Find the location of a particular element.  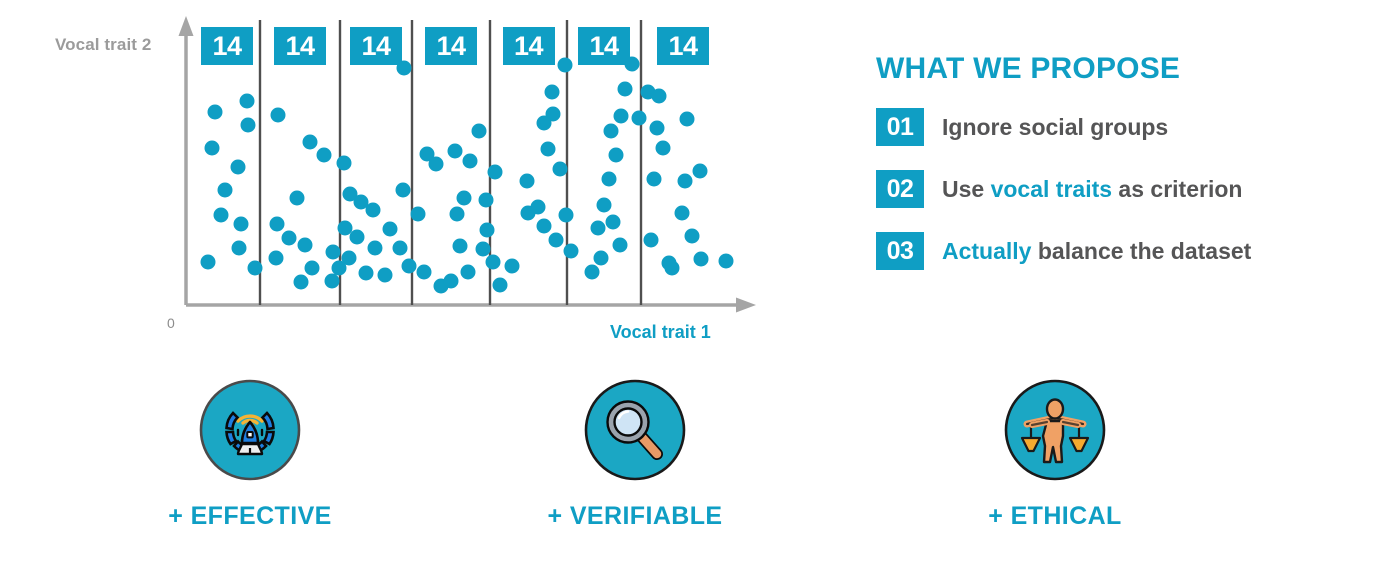

propose-text-post: as criterion is located at coordinates (1177, 188).